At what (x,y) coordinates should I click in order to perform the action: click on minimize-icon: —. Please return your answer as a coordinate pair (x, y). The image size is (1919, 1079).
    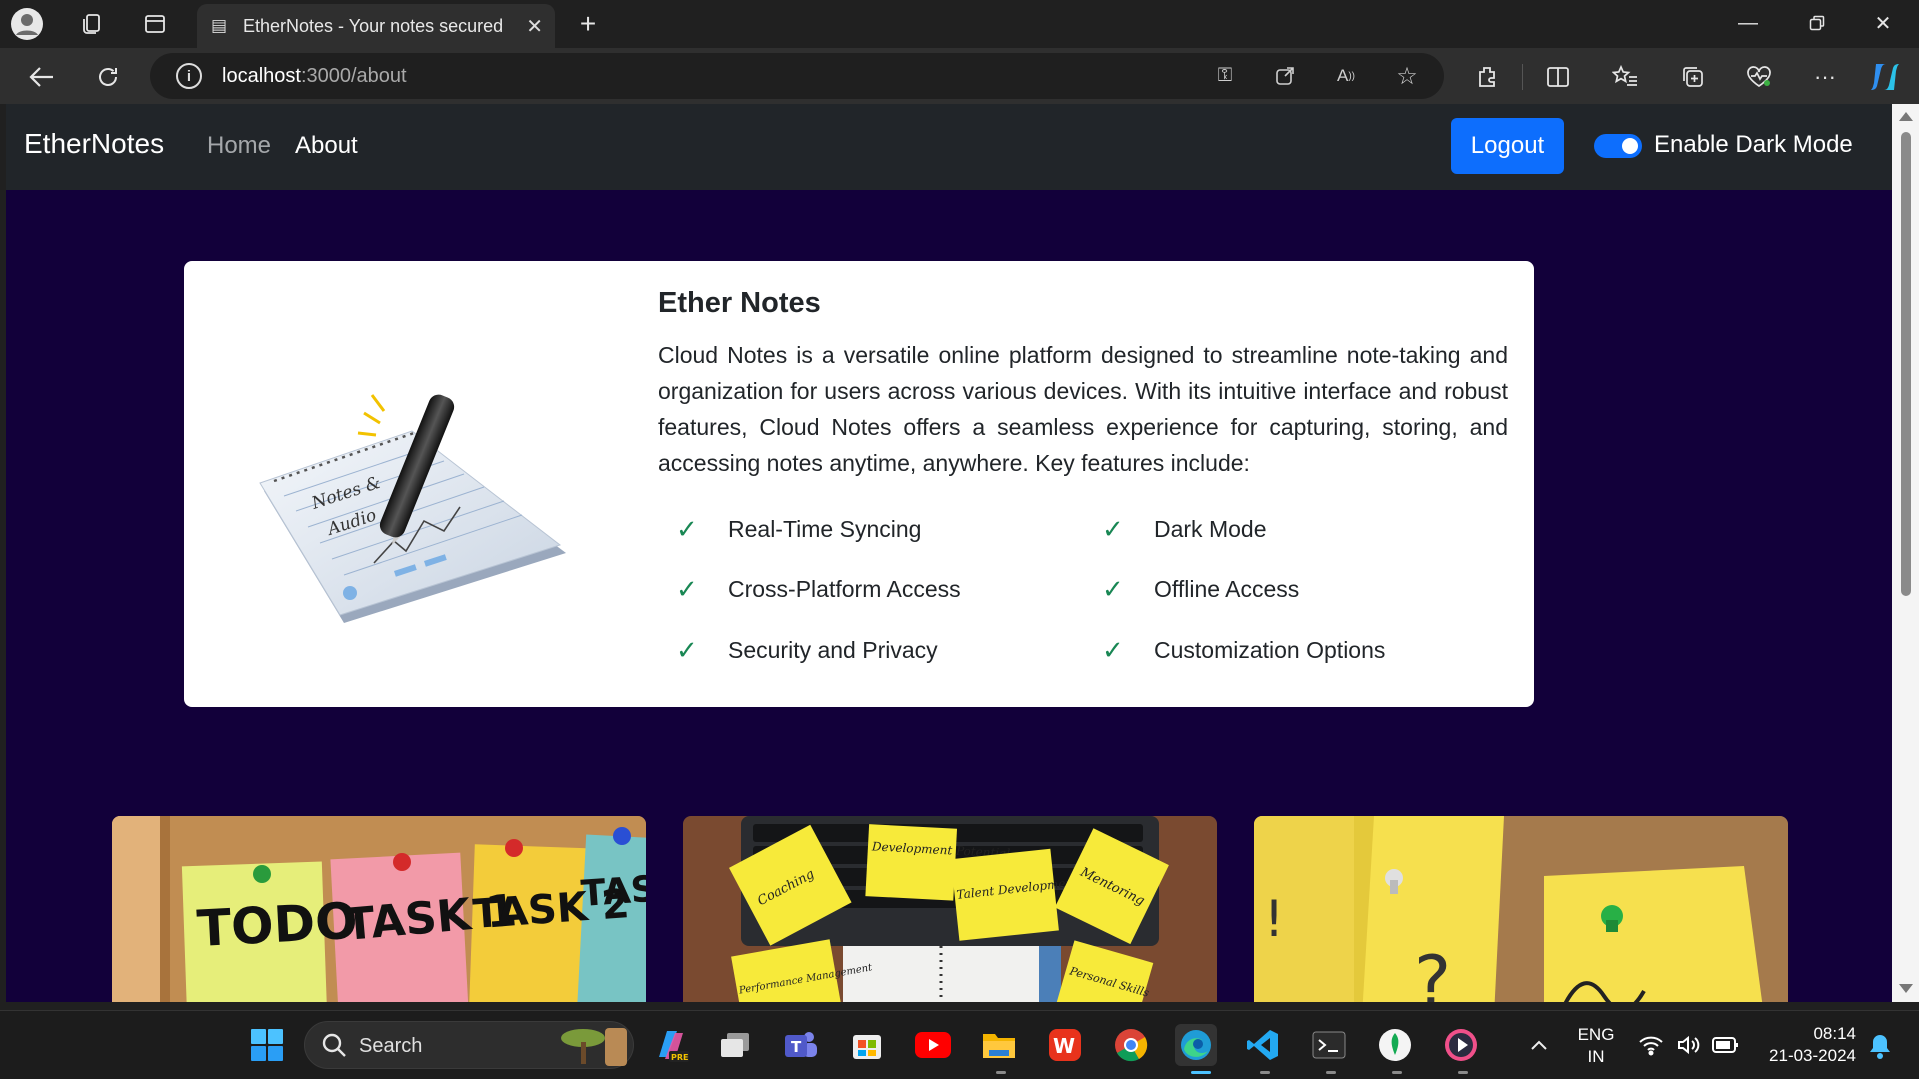
    Looking at the image, I should click on (1748, 23).